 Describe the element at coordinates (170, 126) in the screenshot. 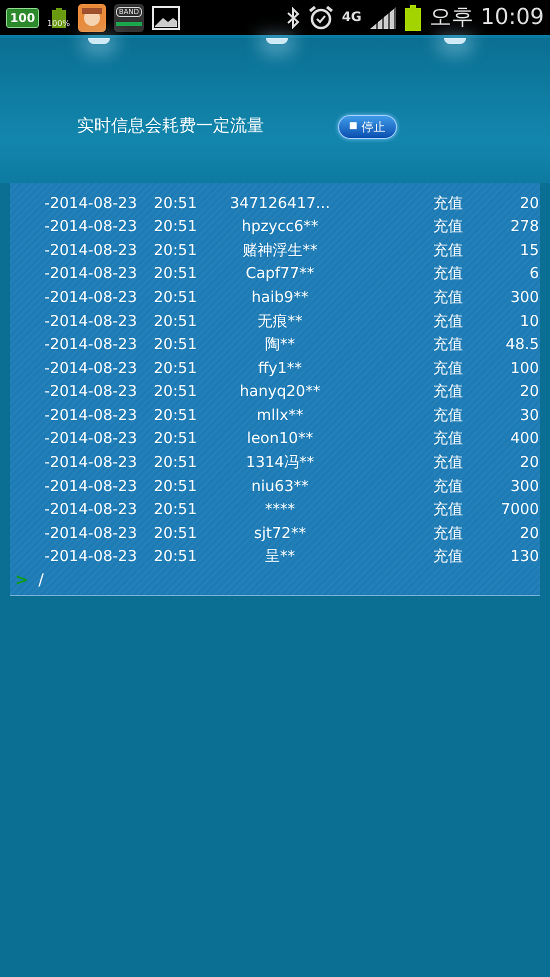

I see `notice-text: 实时信息会耗费一定流量` at that location.